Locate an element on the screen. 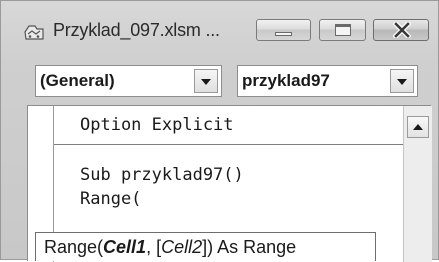  maximize-button is located at coordinates (342, 30).